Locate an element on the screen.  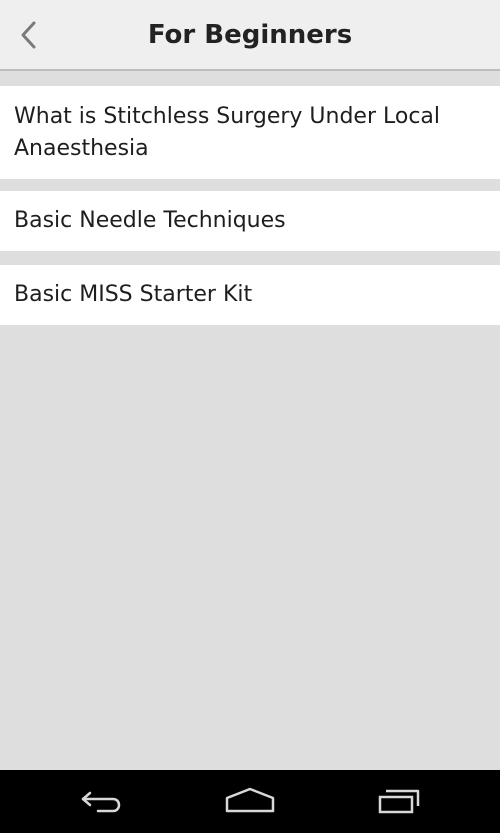
nav-back-icon is located at coordinates (101, 802).